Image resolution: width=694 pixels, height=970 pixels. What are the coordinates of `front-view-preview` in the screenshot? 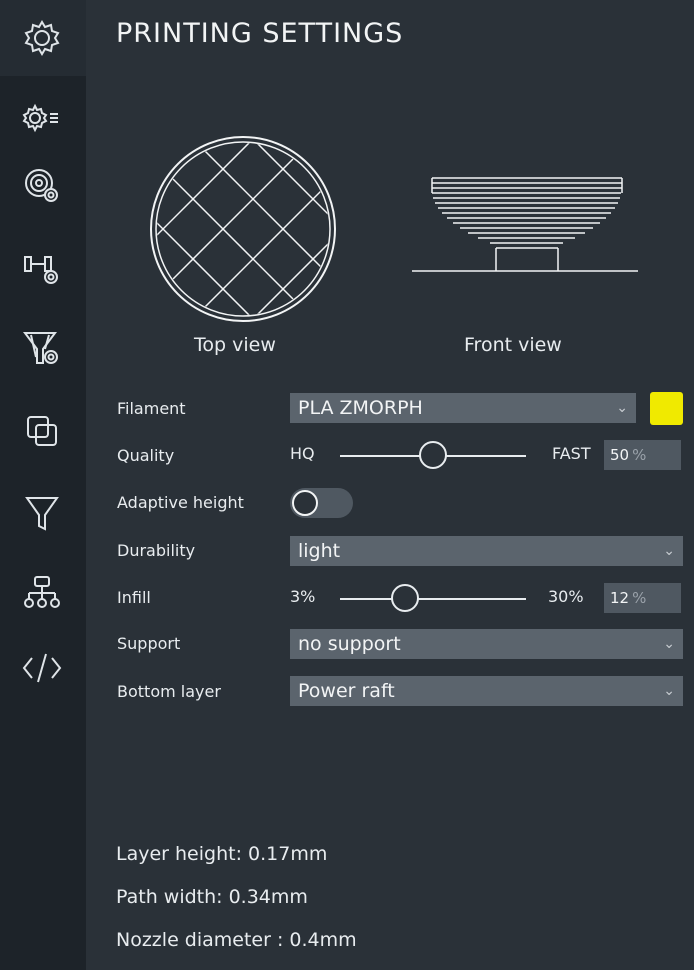 It's located at (525, 224).